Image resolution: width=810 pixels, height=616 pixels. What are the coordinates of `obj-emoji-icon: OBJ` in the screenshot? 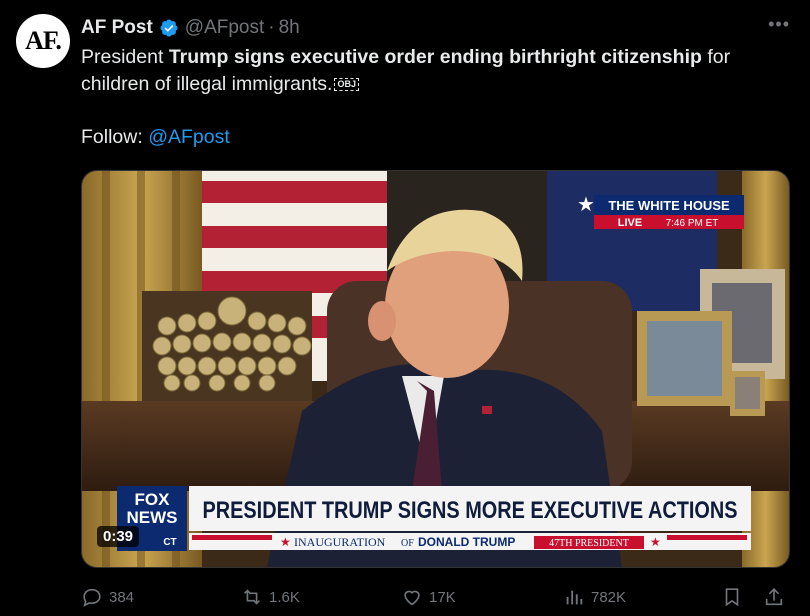 It's located at (346, 84).